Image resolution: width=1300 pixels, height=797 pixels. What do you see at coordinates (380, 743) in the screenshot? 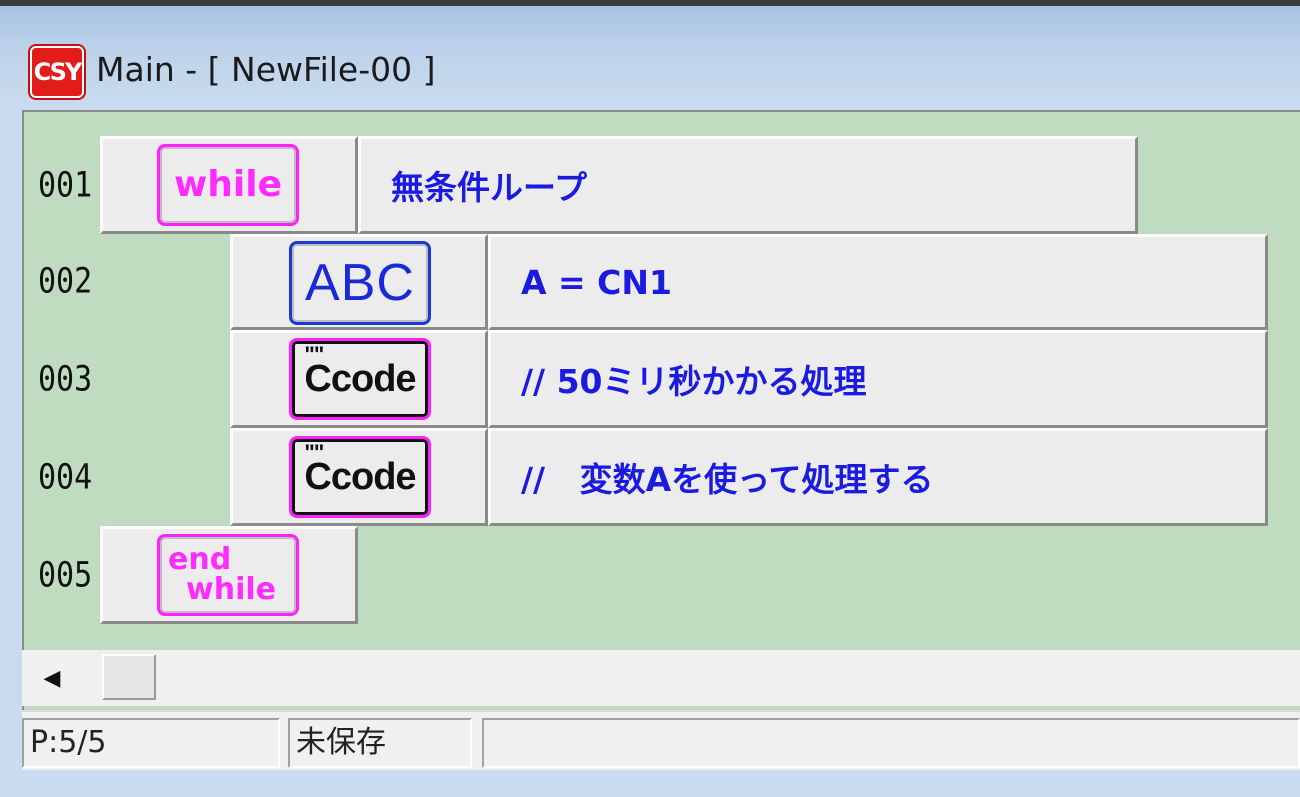
I see `status-save-state: 未保存` at bounding box center [380, 743].